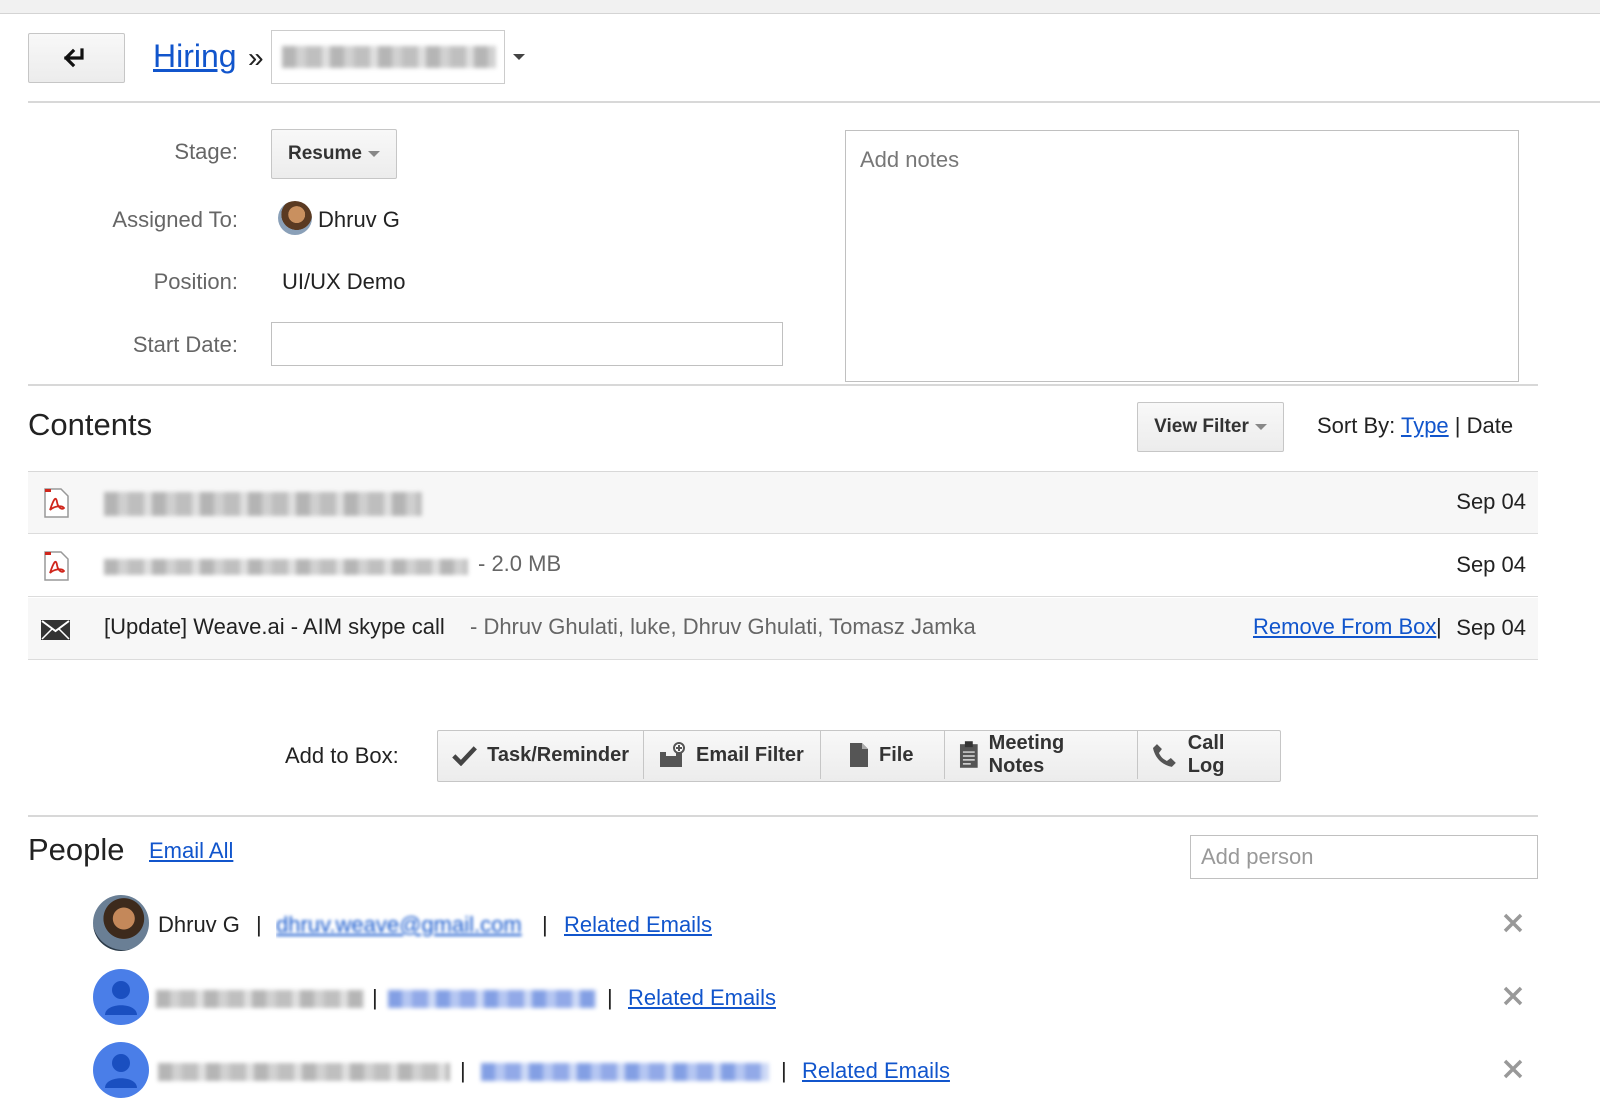  Describe the element at coordinates (1164, 755) in the screenshot. I see `phone-icon` at that location.